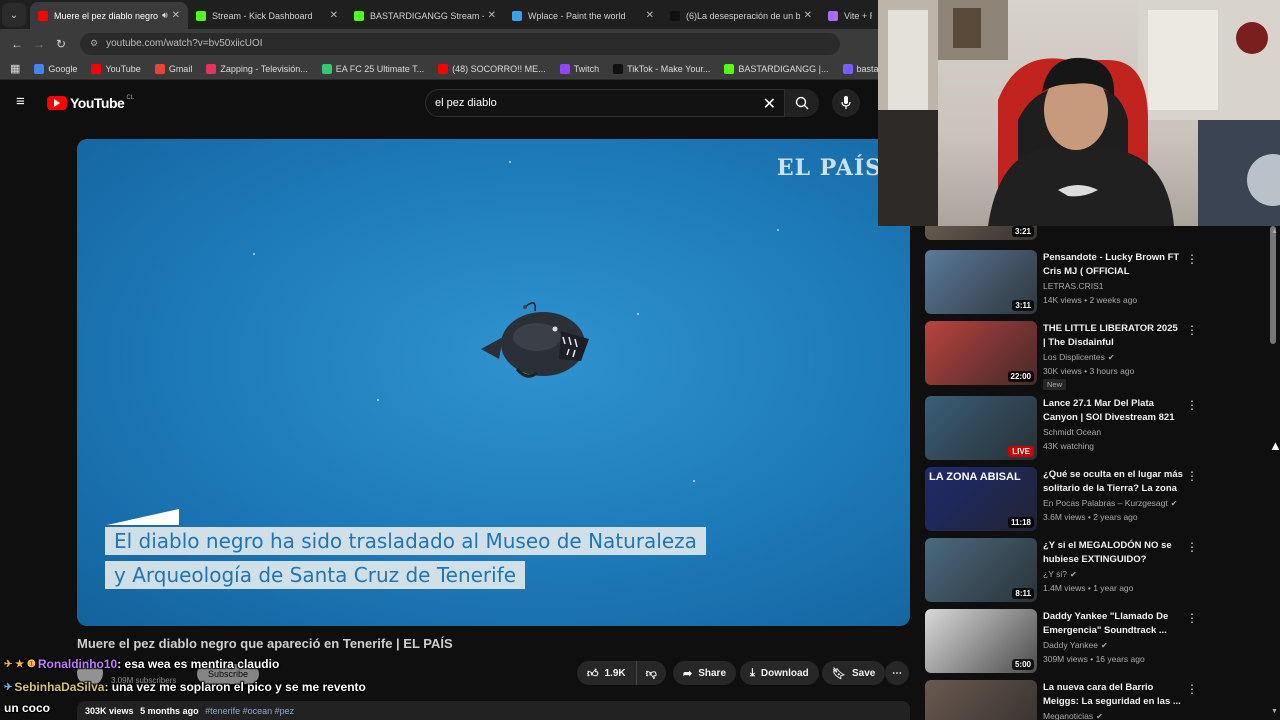 The image size is (1280, 720). What do you see at coordinates (981, 282) in the screenshot?
I see `video-thumbnail: 3:11` at bounding box center [981, 282].